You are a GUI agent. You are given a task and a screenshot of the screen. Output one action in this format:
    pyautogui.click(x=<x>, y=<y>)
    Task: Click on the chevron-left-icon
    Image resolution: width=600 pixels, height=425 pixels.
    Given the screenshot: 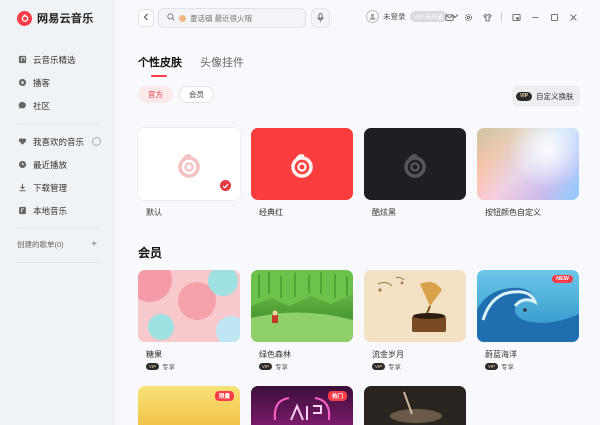 What is the action you would take?
    pyautogui.click(x=146, y=18)
    